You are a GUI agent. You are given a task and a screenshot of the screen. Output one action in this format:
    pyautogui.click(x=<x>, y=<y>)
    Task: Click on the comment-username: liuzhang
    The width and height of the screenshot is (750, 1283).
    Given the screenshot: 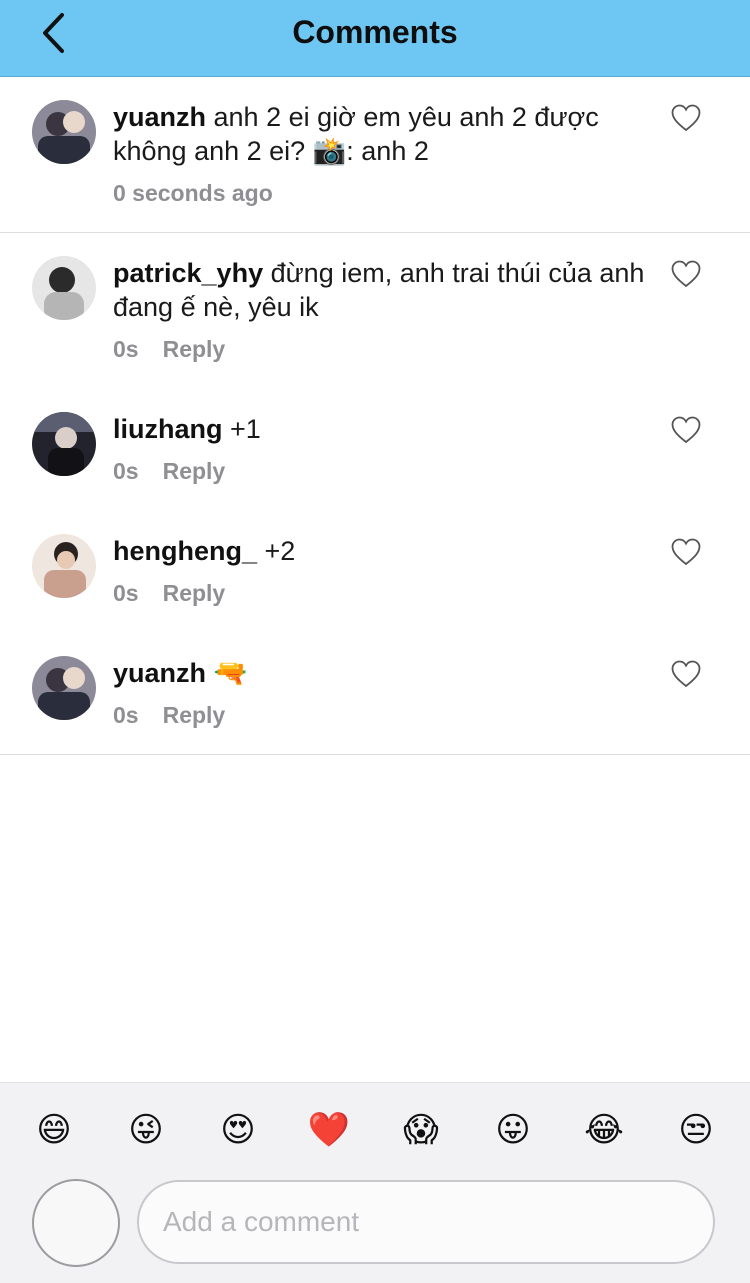 What is the action you would take?
    pyautogui.click(x=168, y=429)
    